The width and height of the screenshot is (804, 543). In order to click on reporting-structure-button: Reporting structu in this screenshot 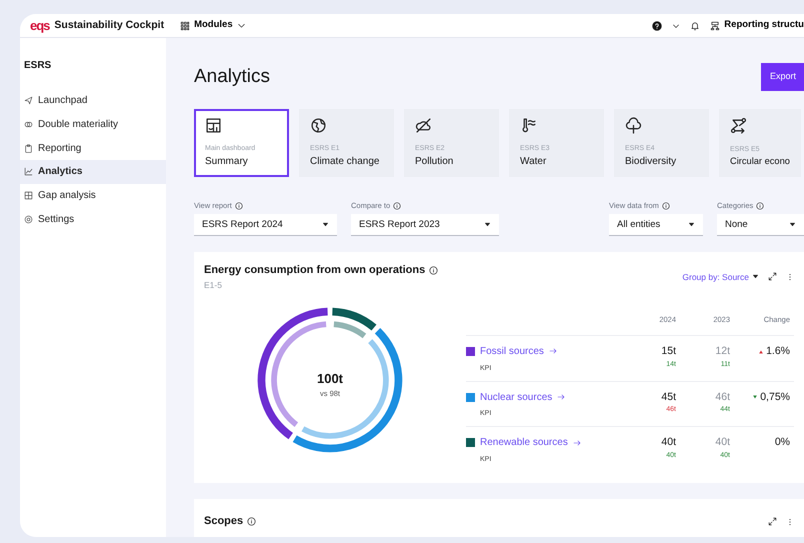, I will do `click(757, 25)`.